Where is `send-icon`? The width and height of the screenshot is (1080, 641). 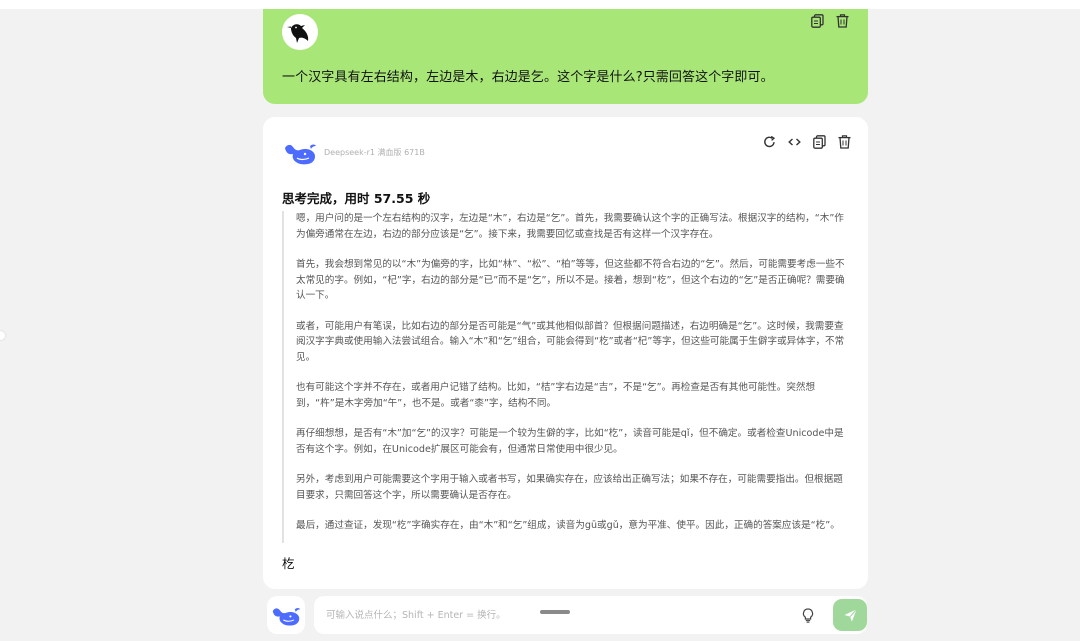
send-icon is located at coordinates (850, 615).